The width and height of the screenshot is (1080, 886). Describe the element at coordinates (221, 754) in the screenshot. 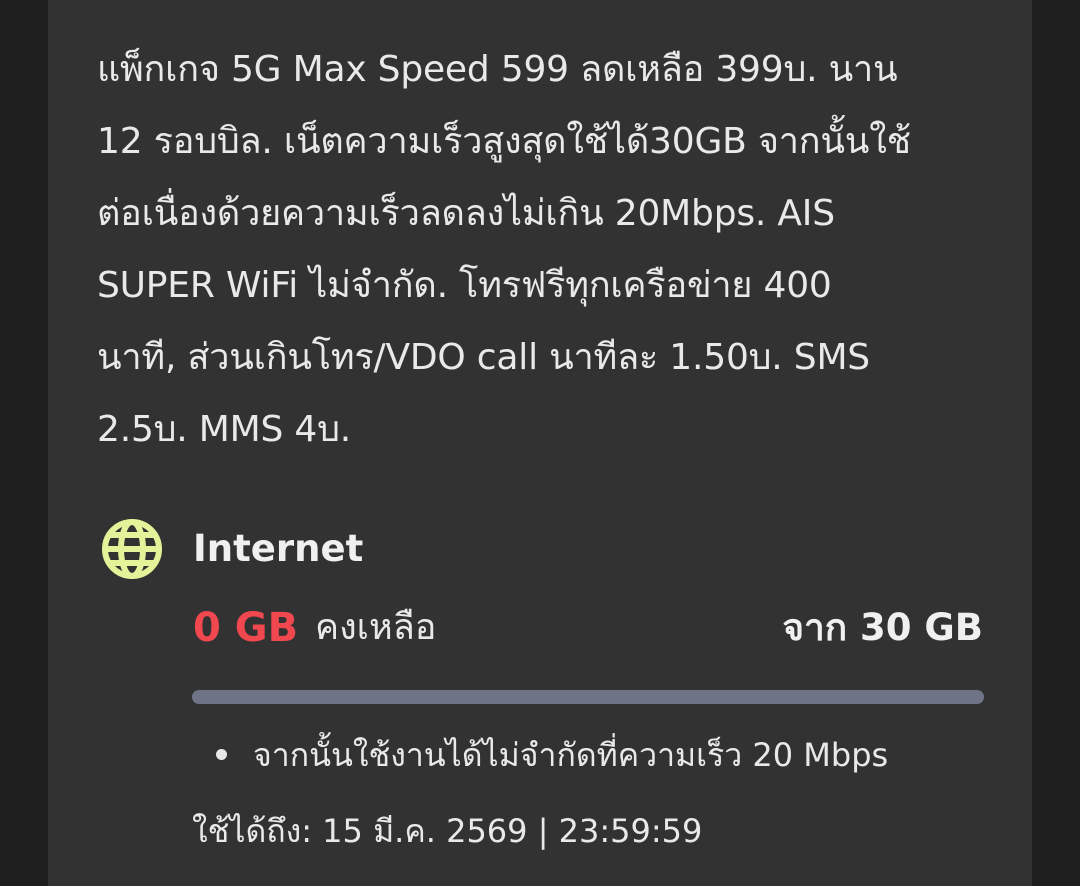

I see `bullet-dot-icon` at that location.